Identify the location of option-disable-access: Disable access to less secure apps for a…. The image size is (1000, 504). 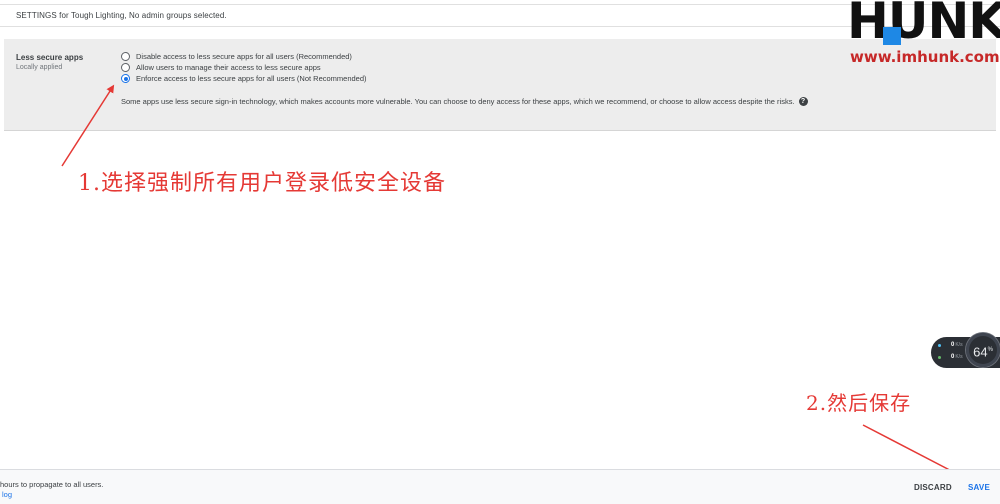
(236, 56).